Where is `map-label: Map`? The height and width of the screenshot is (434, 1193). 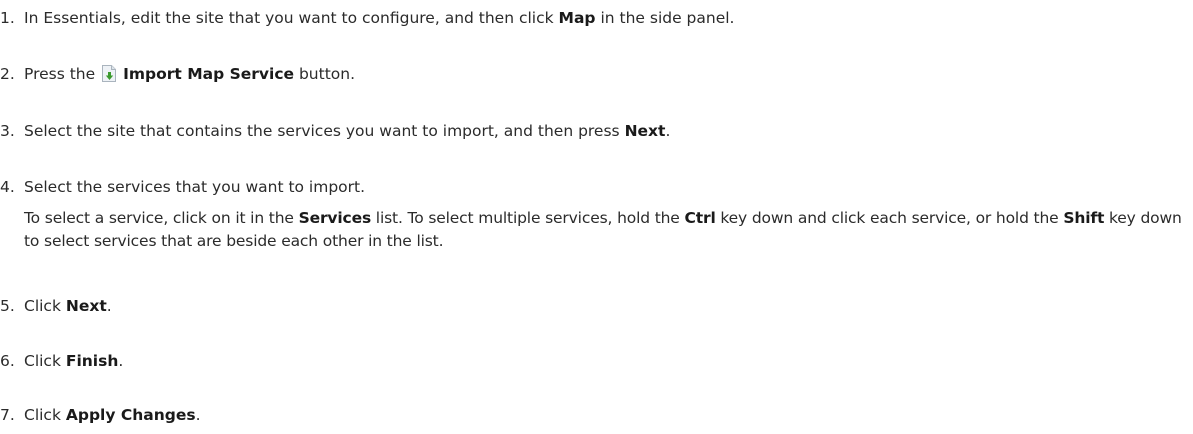 map-label: Map is located at coordinates (577, 18).